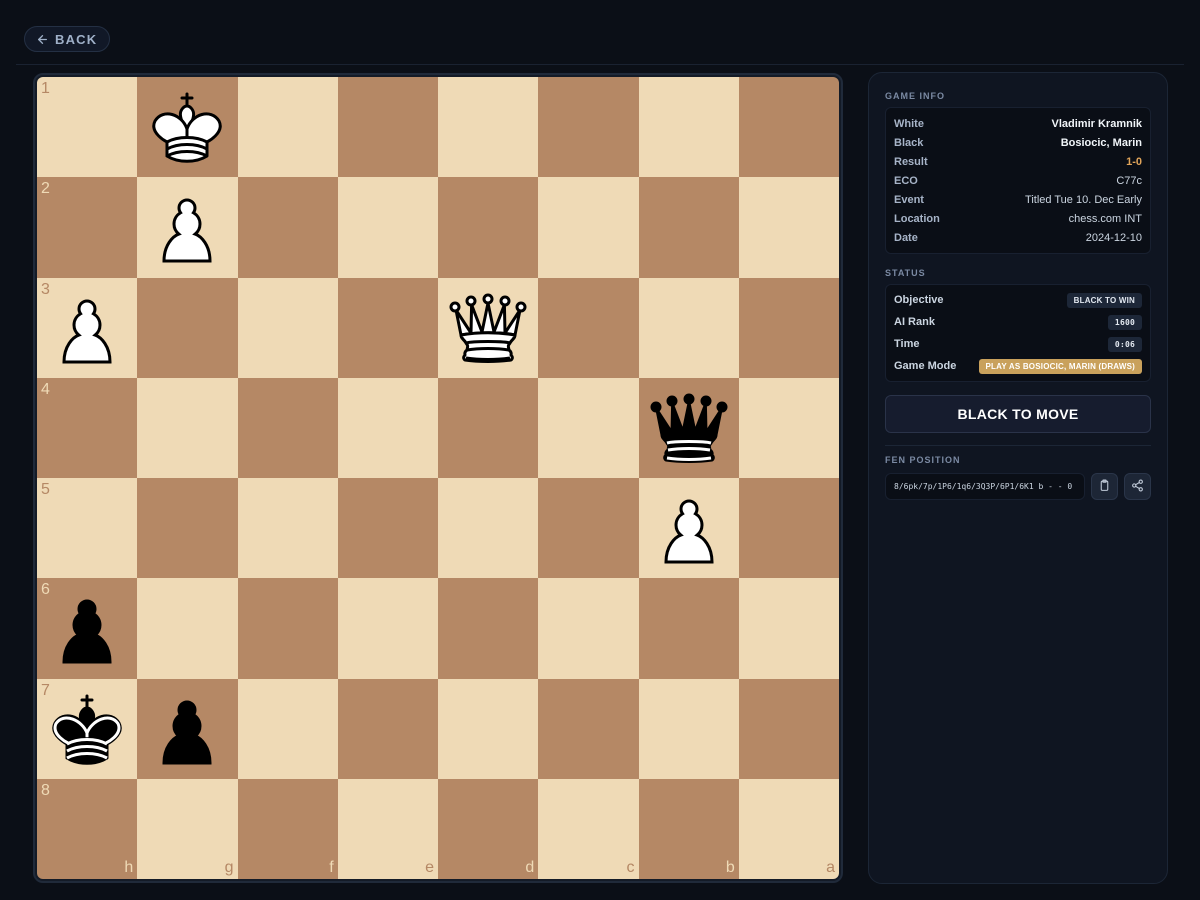 The width and height of the screenshot is (1200, 900). Describe the element at coordinates (588, 427) in the screenshot. I see `square-c4` at that location.